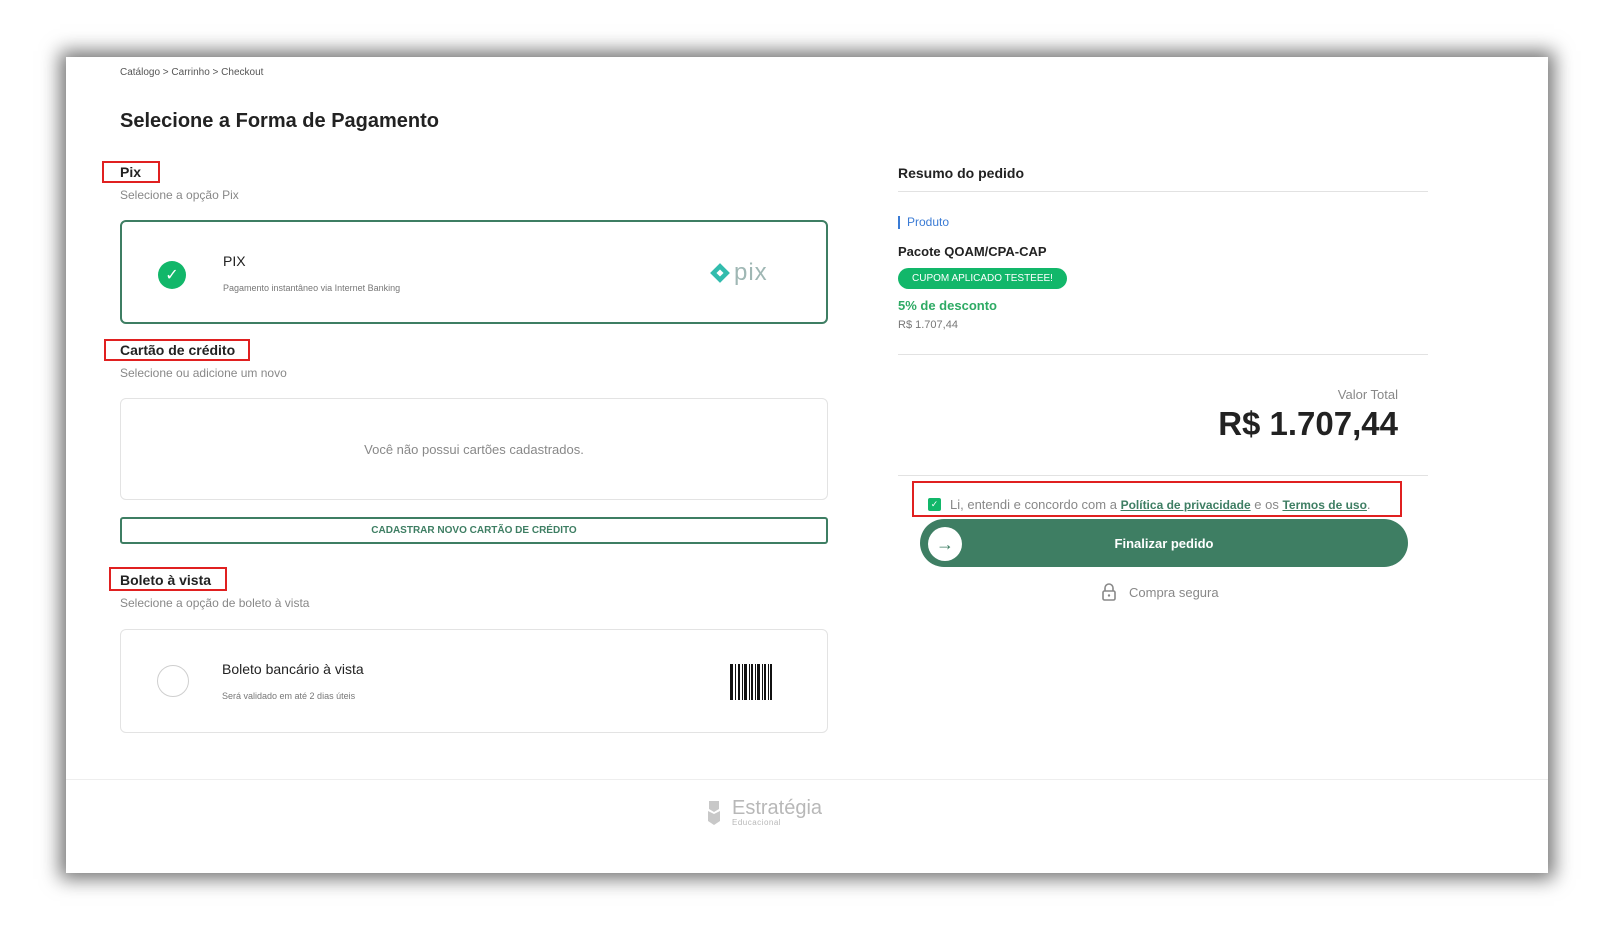 Image resolution: width=1609 pixels, height=937 pixels. Describe the element at coordinates (178, 350) in the screenshot. I see `card-section-title: Cartão de crédito` at that location.